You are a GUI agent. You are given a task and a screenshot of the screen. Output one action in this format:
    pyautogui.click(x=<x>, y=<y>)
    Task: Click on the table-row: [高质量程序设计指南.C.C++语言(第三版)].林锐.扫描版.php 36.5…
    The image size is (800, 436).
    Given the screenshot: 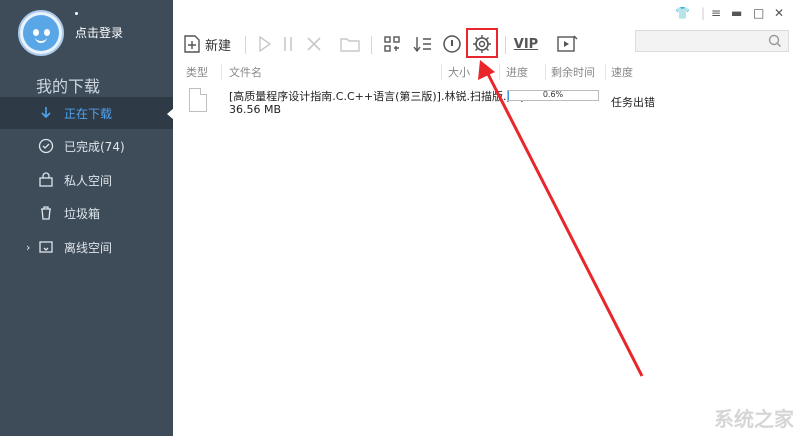 What is the action you would take?
    pyautogui.click(x=486, y=103)
    